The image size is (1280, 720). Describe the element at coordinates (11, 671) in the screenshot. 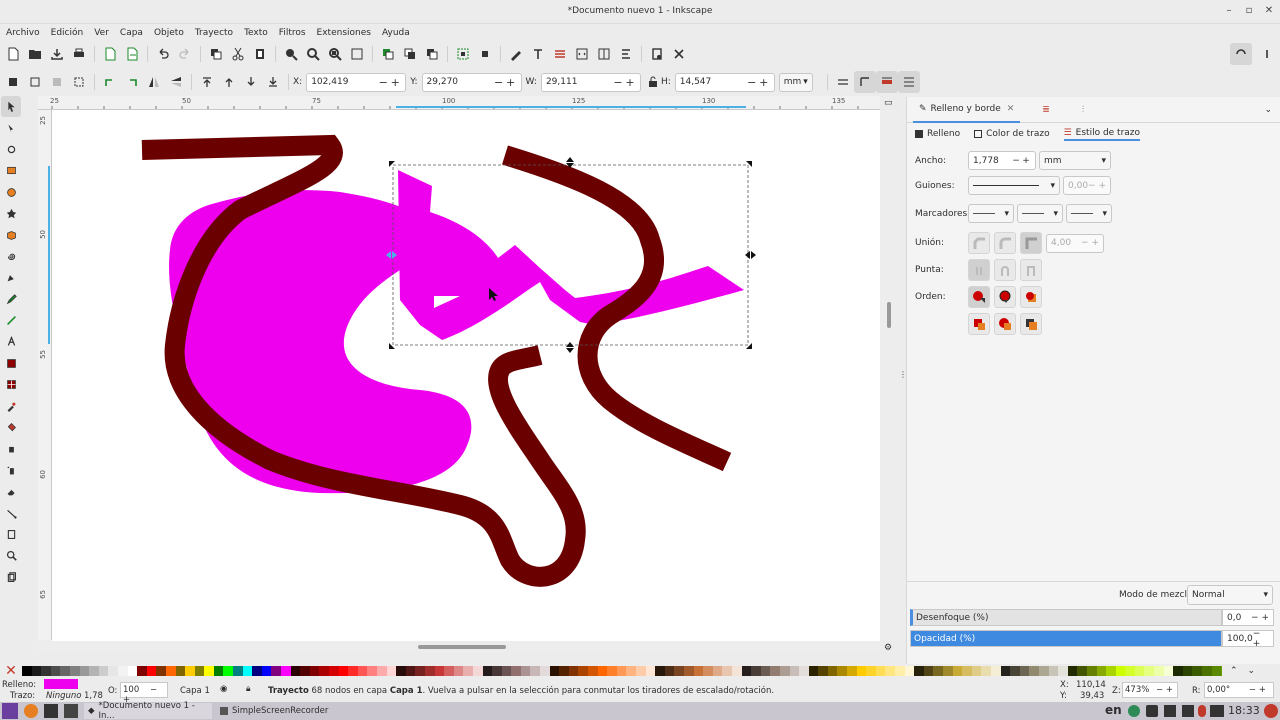

I see `no-paint-icon: ✕` at that location.